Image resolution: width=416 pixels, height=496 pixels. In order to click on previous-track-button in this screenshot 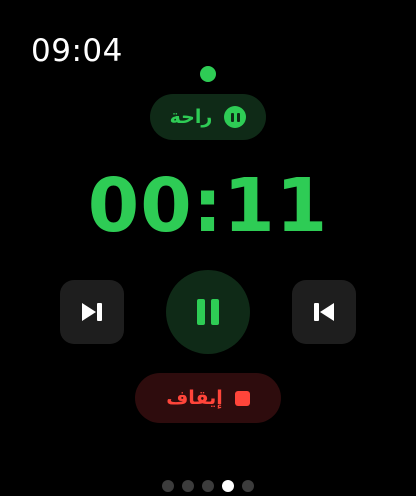, I will do `click(324, 312)`.